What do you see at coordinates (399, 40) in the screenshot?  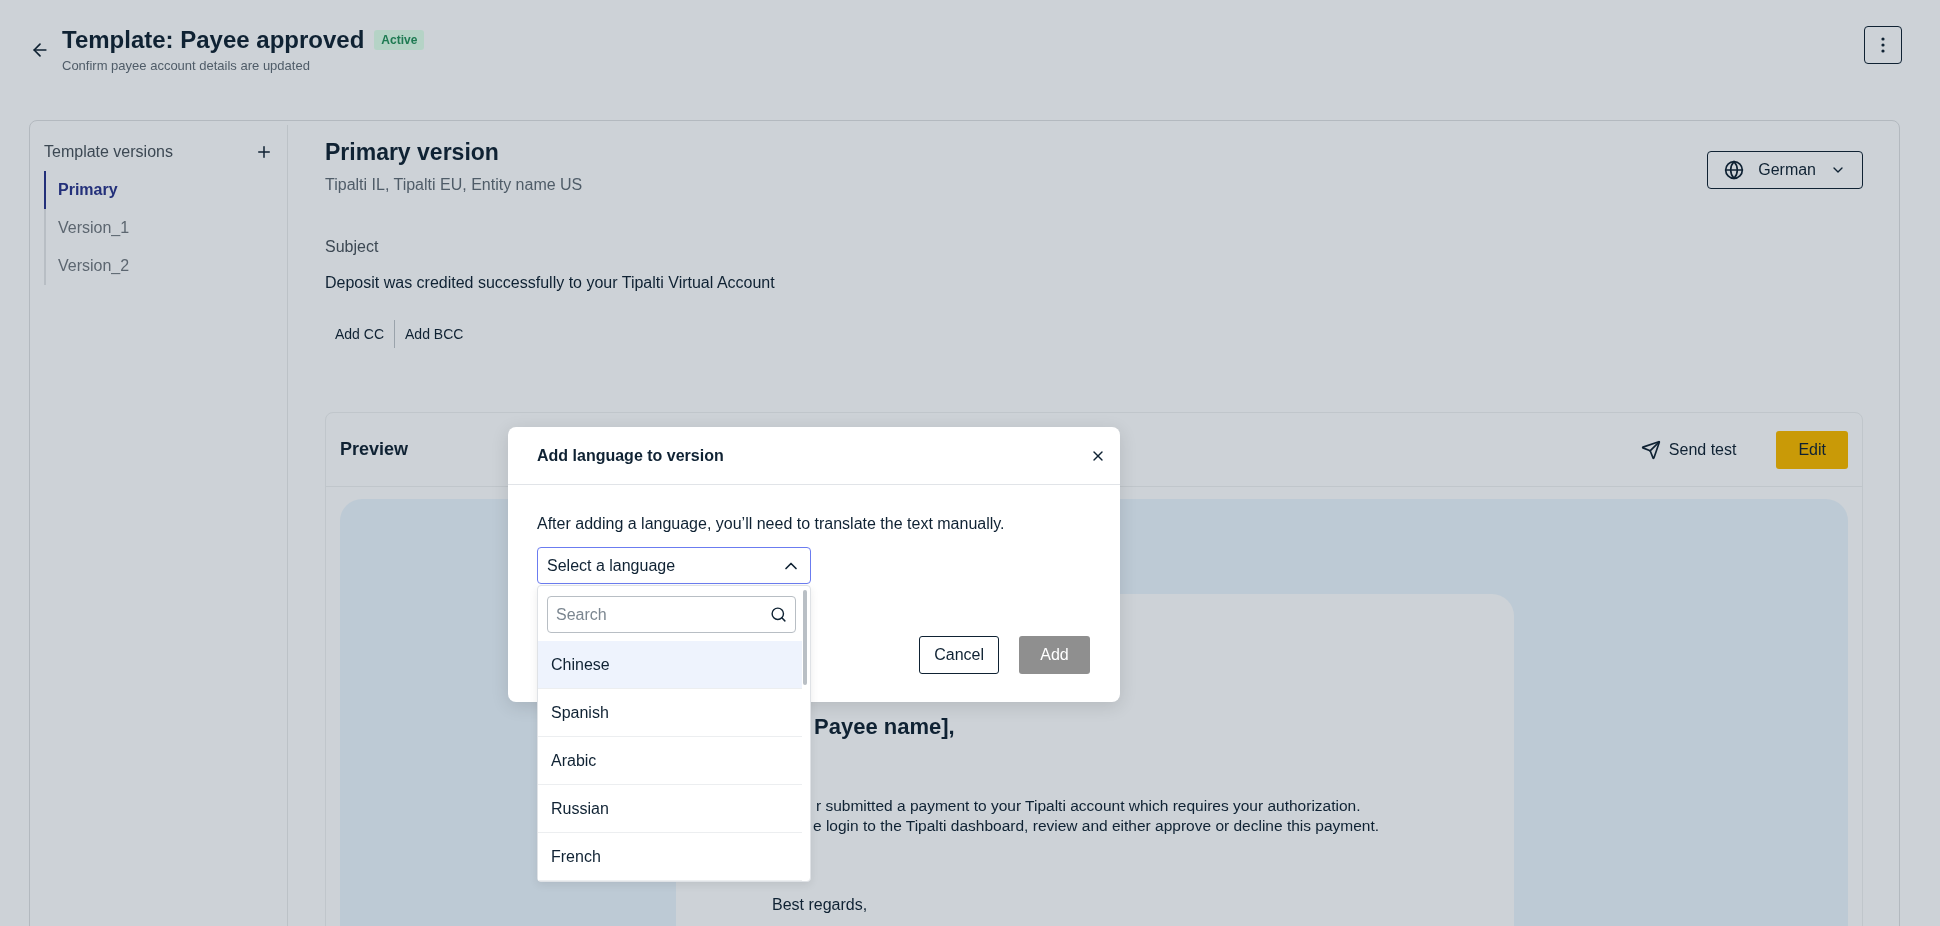 I see `status-badge: Active` at bounding box center [399, 40].